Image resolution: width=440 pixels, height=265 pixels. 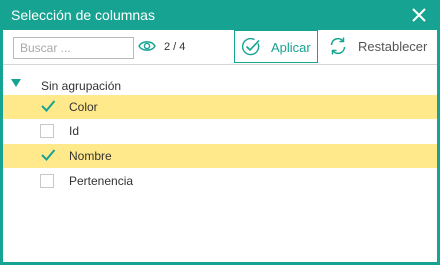 I want to click on close-button, so click(x=419, y=15).